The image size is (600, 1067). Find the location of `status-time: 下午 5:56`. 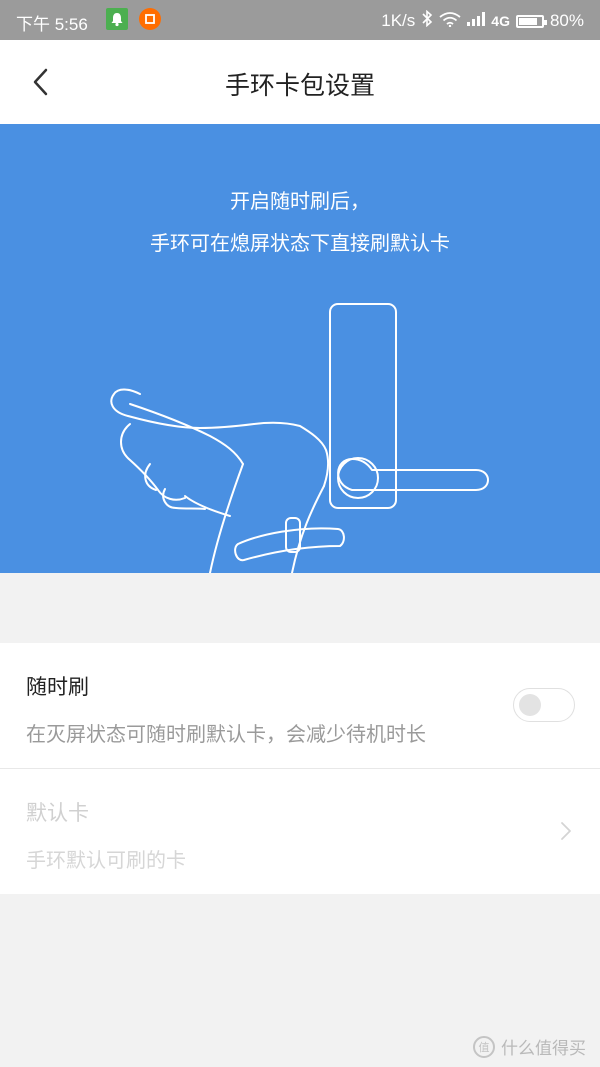

status-time: 下午 5:56 is located at coordinates (52, 24).